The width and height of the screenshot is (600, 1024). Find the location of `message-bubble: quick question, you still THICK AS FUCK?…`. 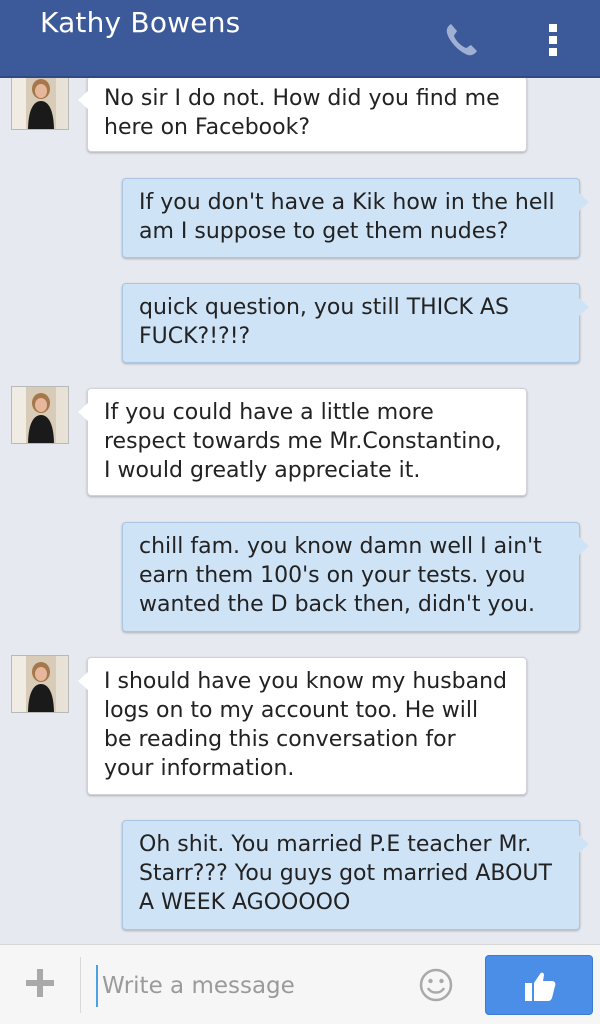

message-bubble: quick question, you still THICK AS FUCK?… is located at coordinates (355, 323).